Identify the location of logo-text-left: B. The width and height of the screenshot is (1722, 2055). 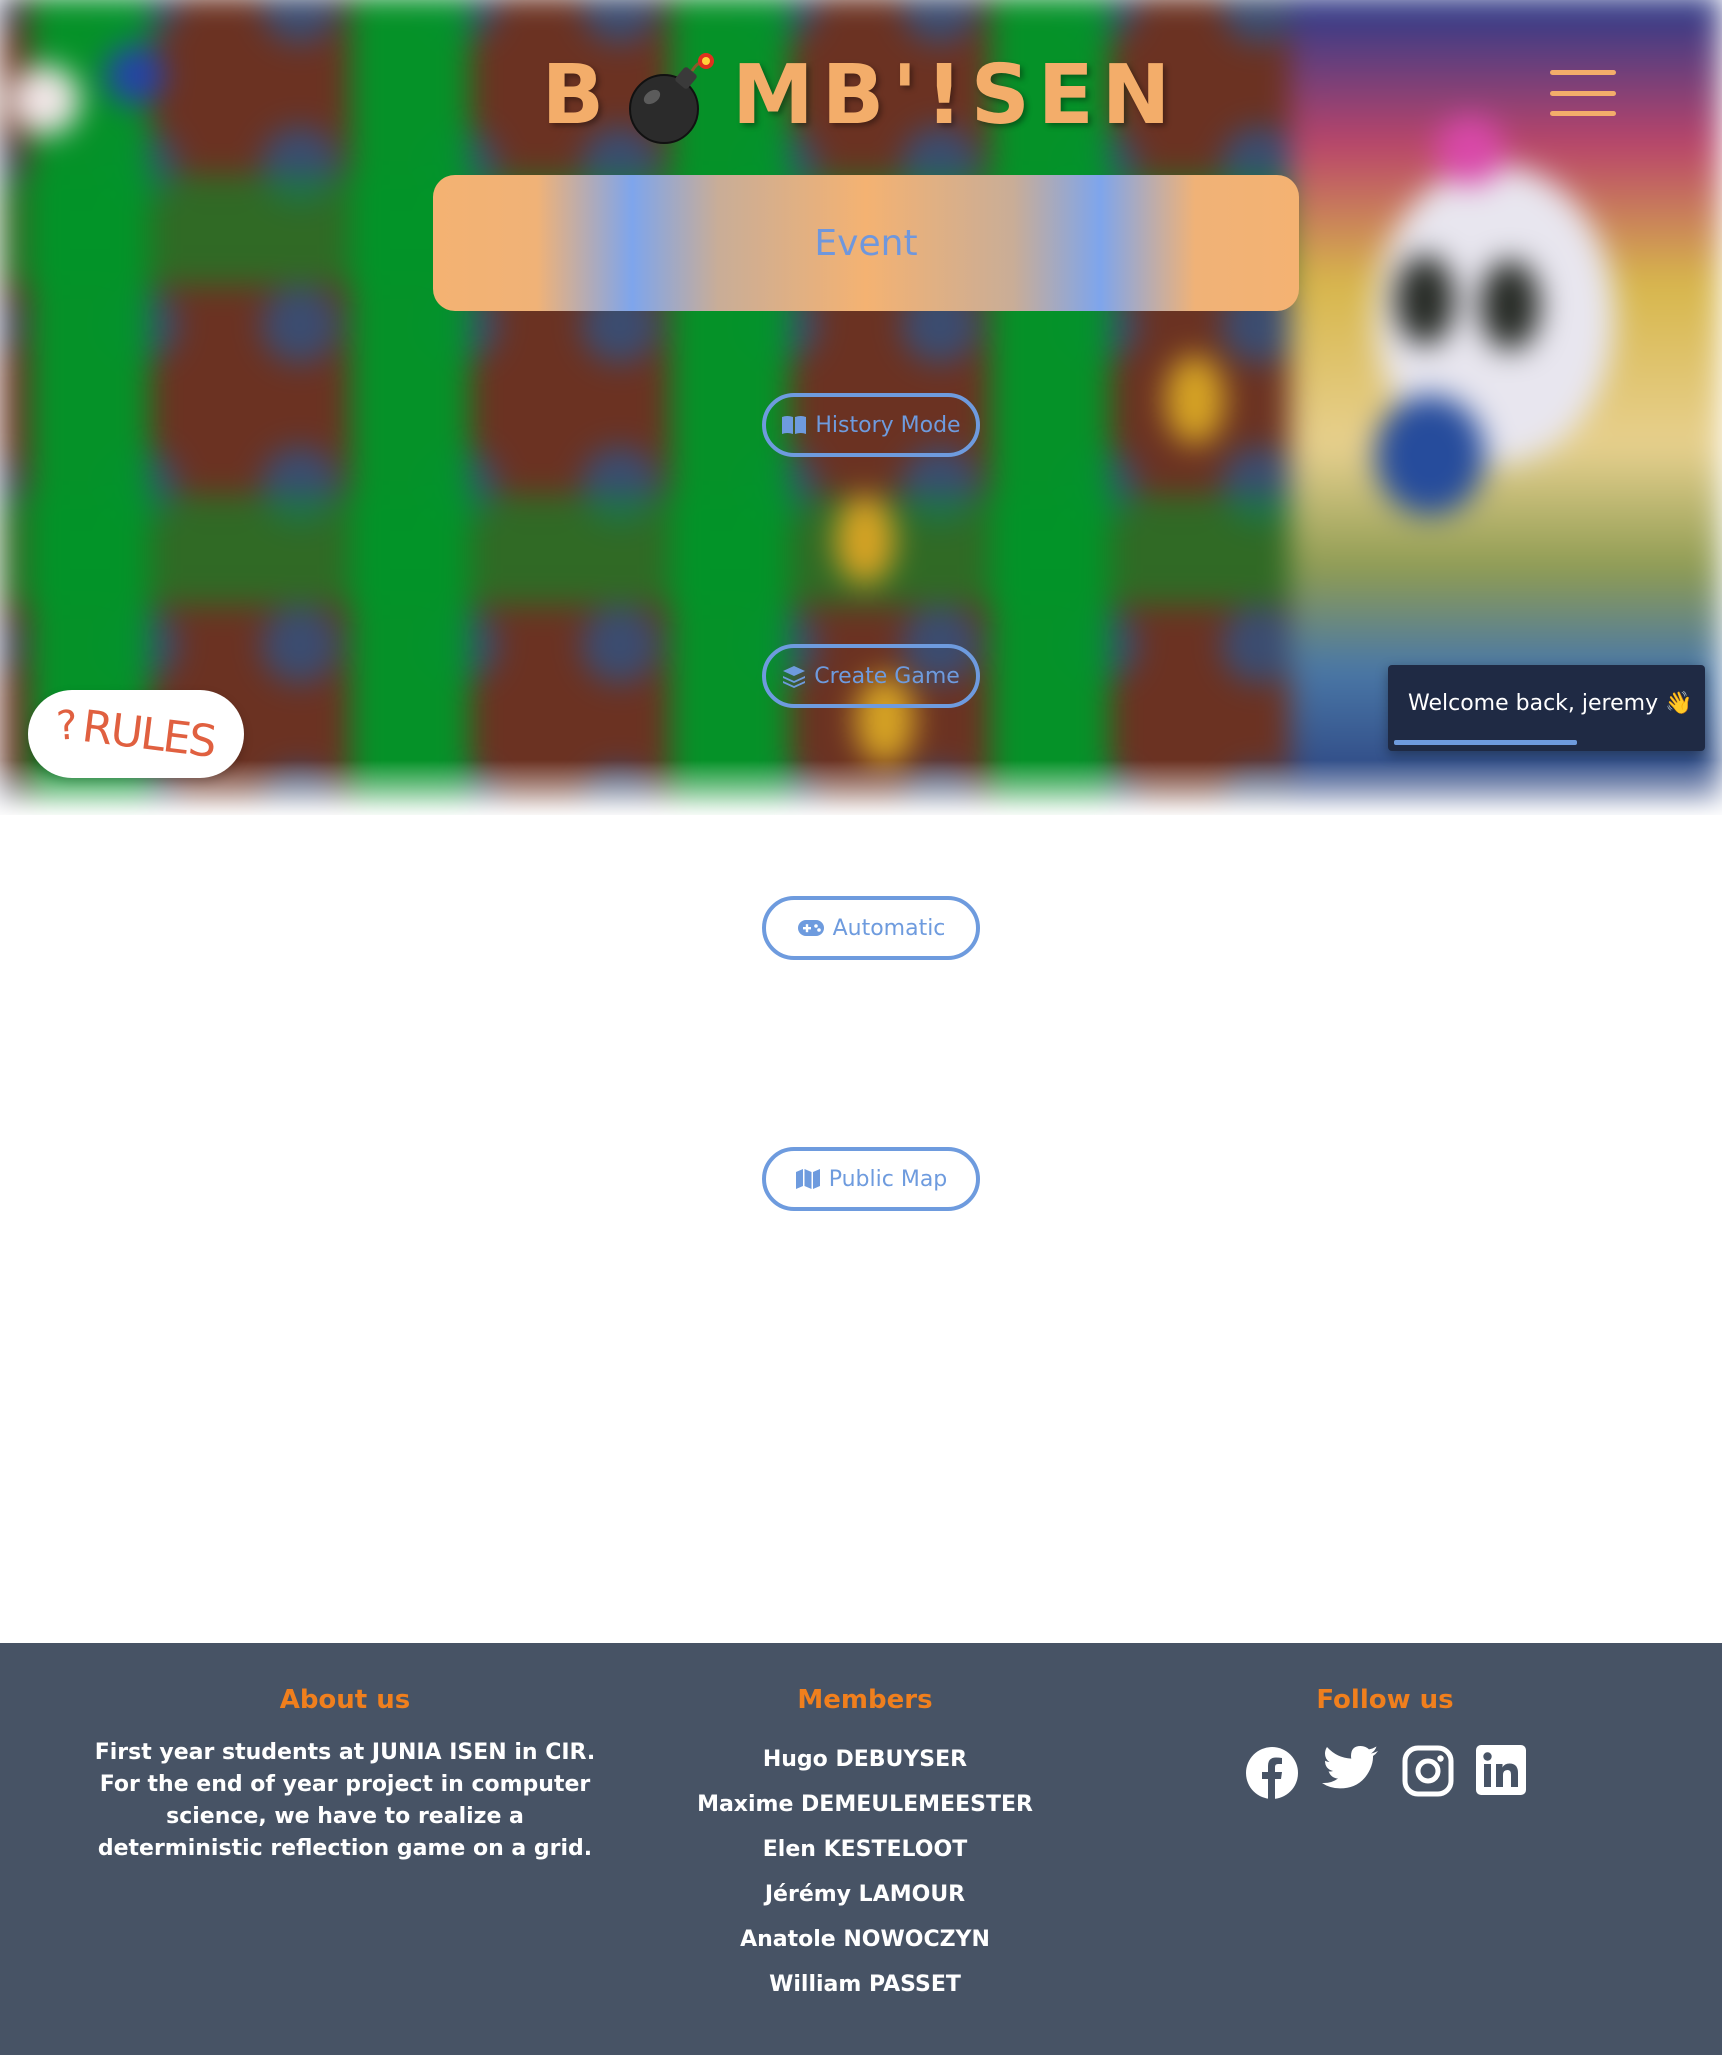
(577, 95).